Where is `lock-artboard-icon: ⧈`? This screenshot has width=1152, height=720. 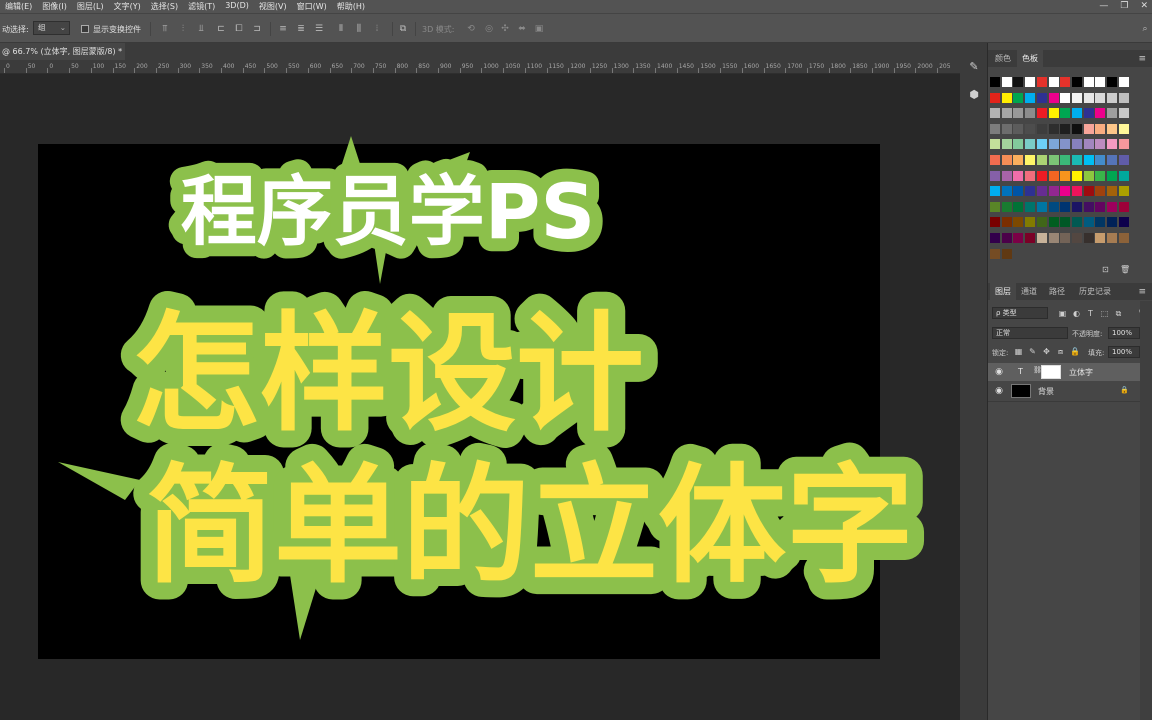 lock-artboard-icon: ⧈ is located at coordinates (1060, 352).